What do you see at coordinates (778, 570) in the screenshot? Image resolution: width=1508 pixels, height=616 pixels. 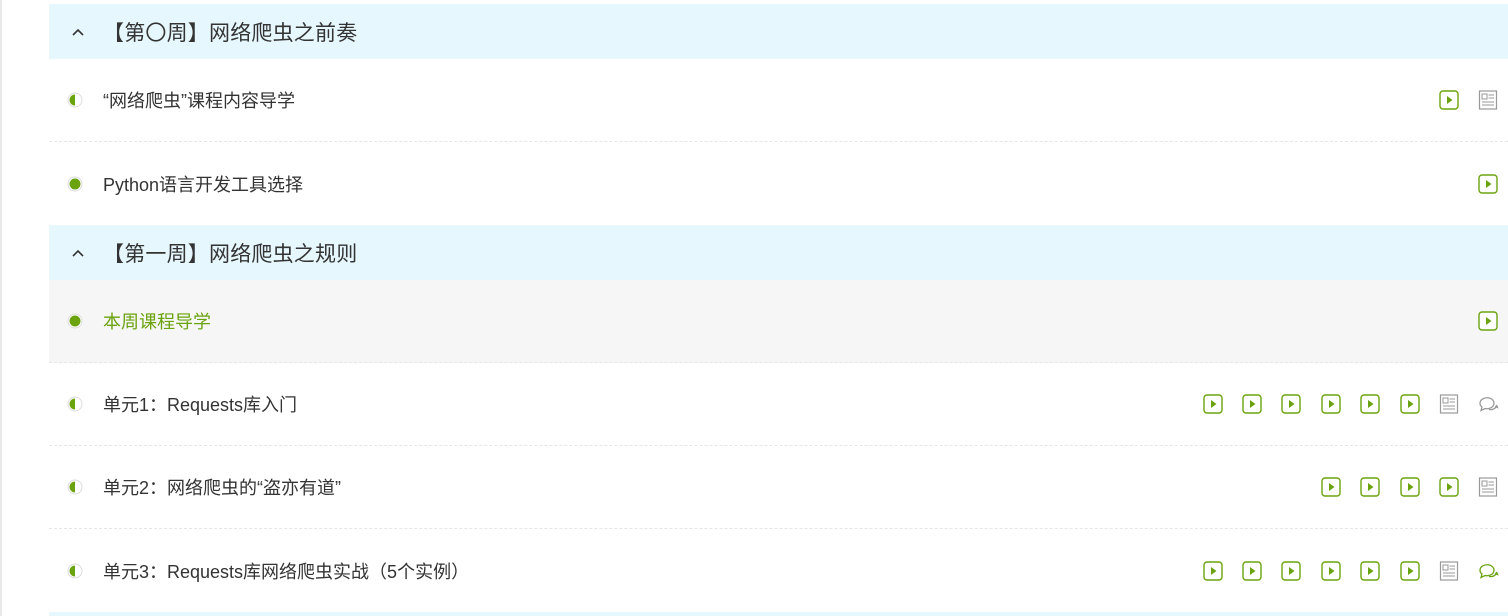 I see `lesson-row: 单元3：Requests库网络爬虫实战（5个实例）` at bounding box center [778, 570].